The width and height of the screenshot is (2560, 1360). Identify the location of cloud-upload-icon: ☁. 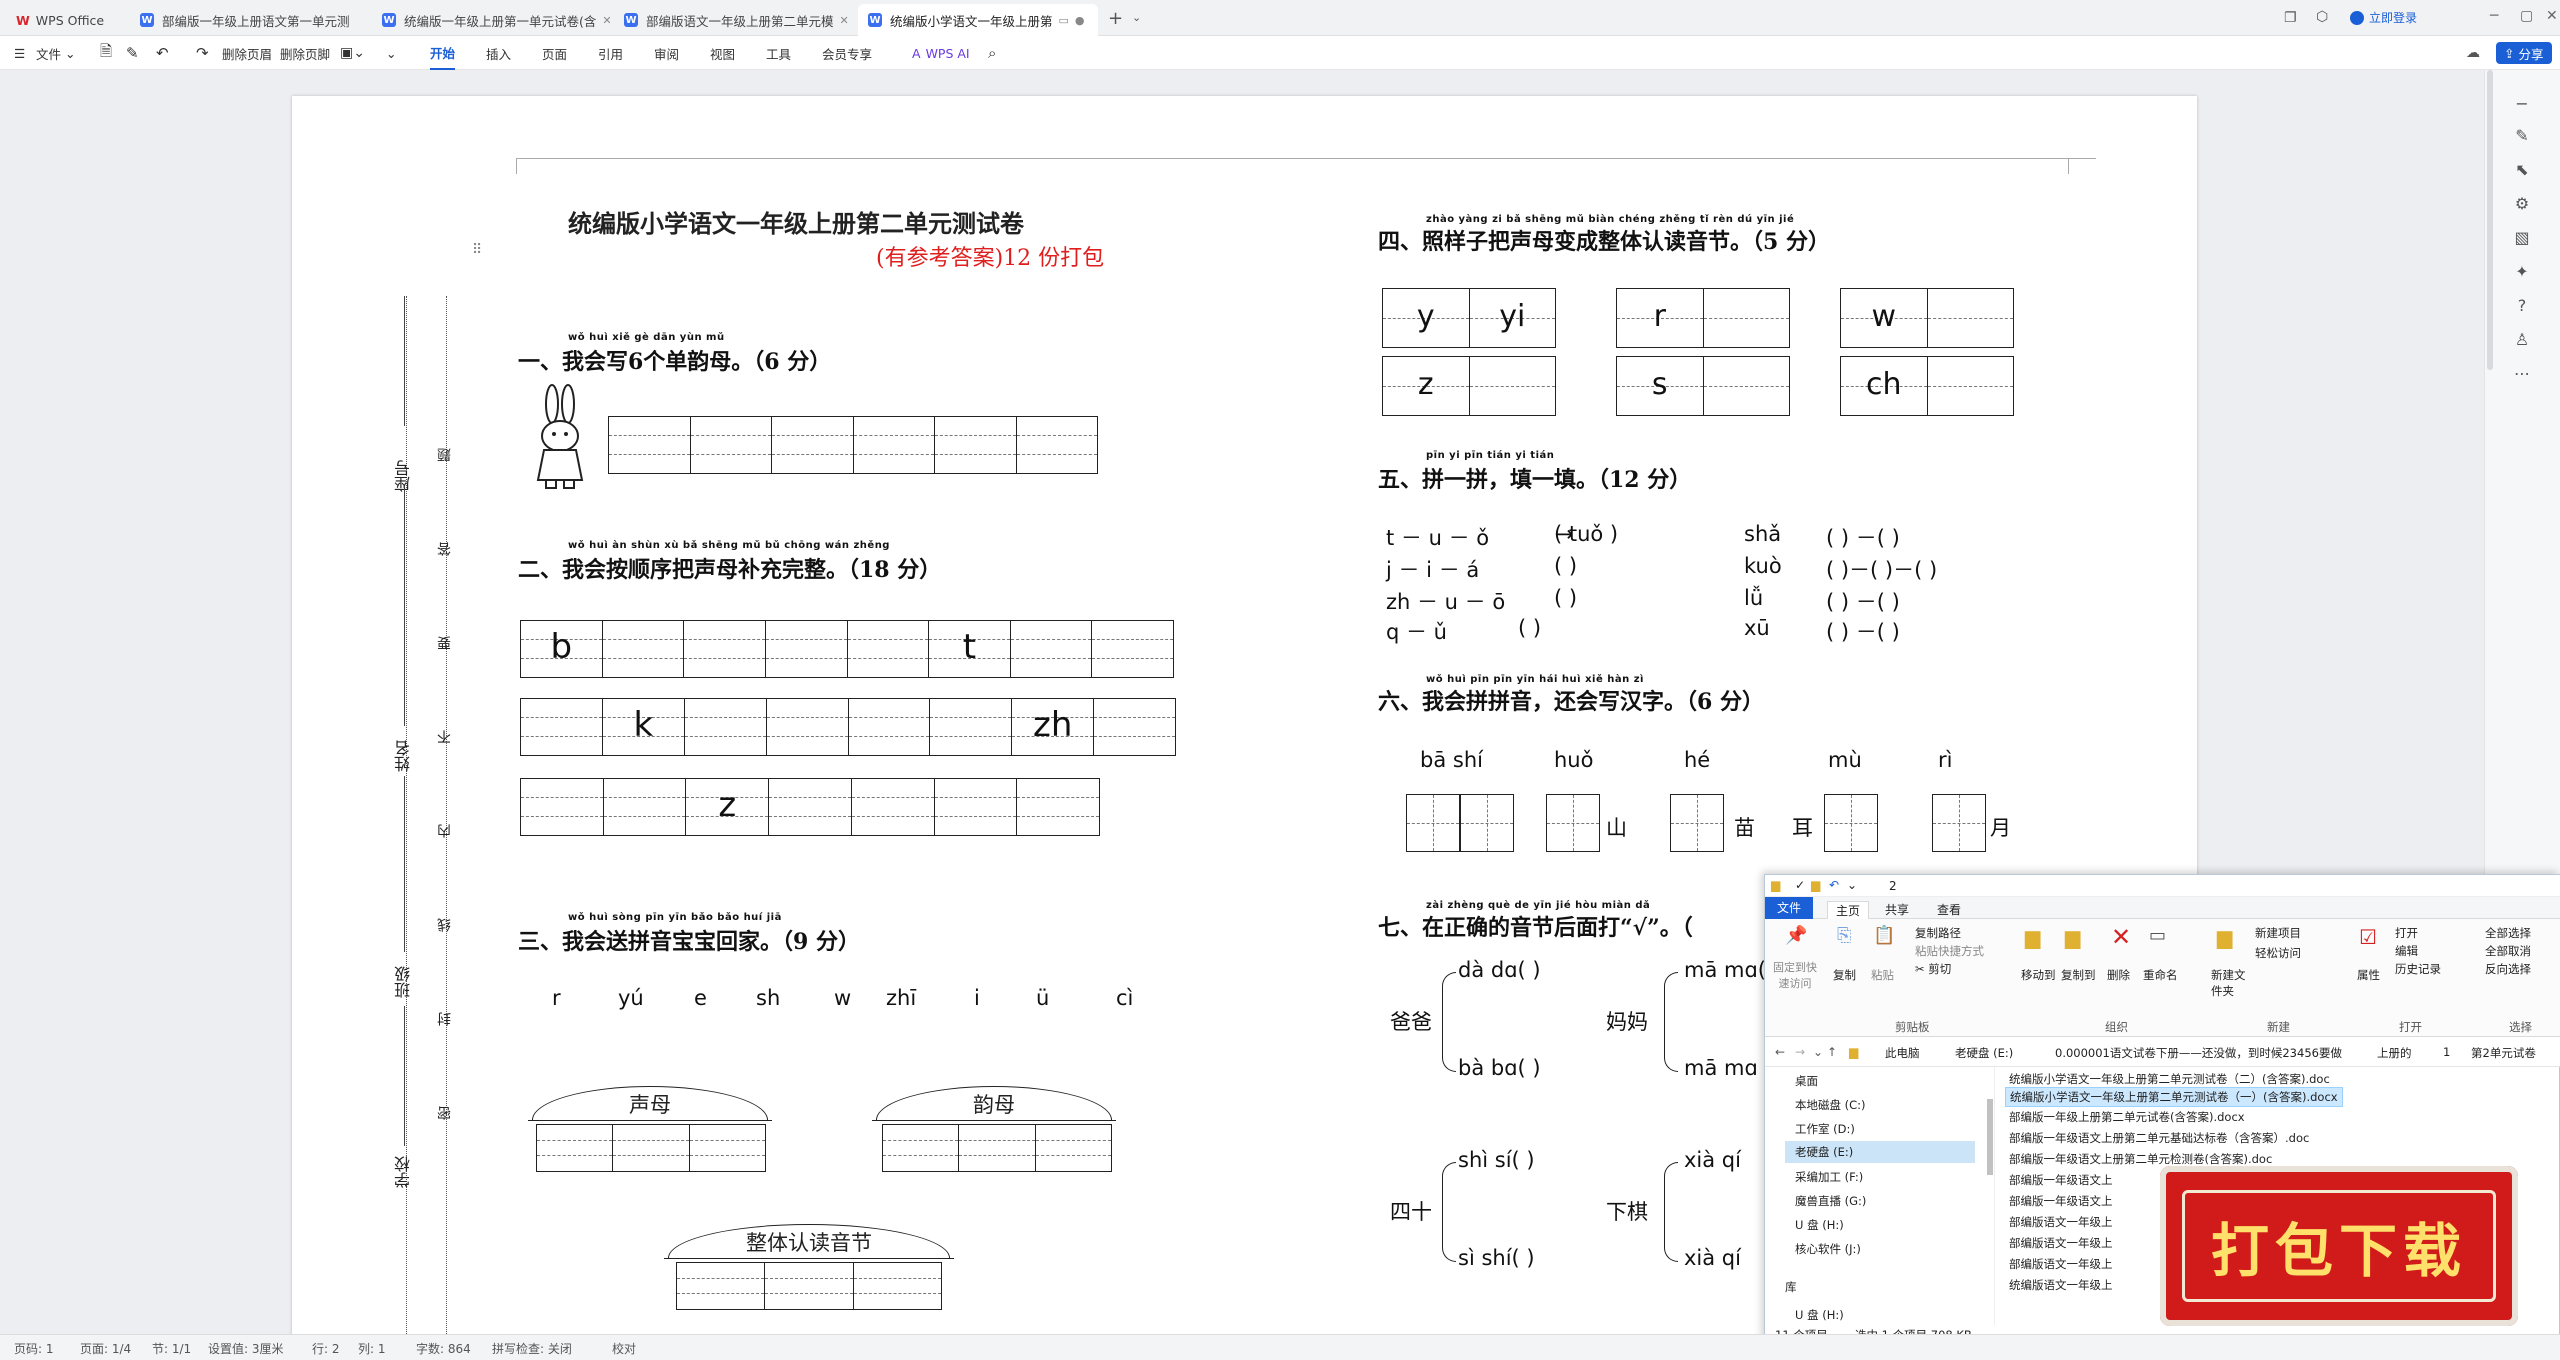
(2473, 53).